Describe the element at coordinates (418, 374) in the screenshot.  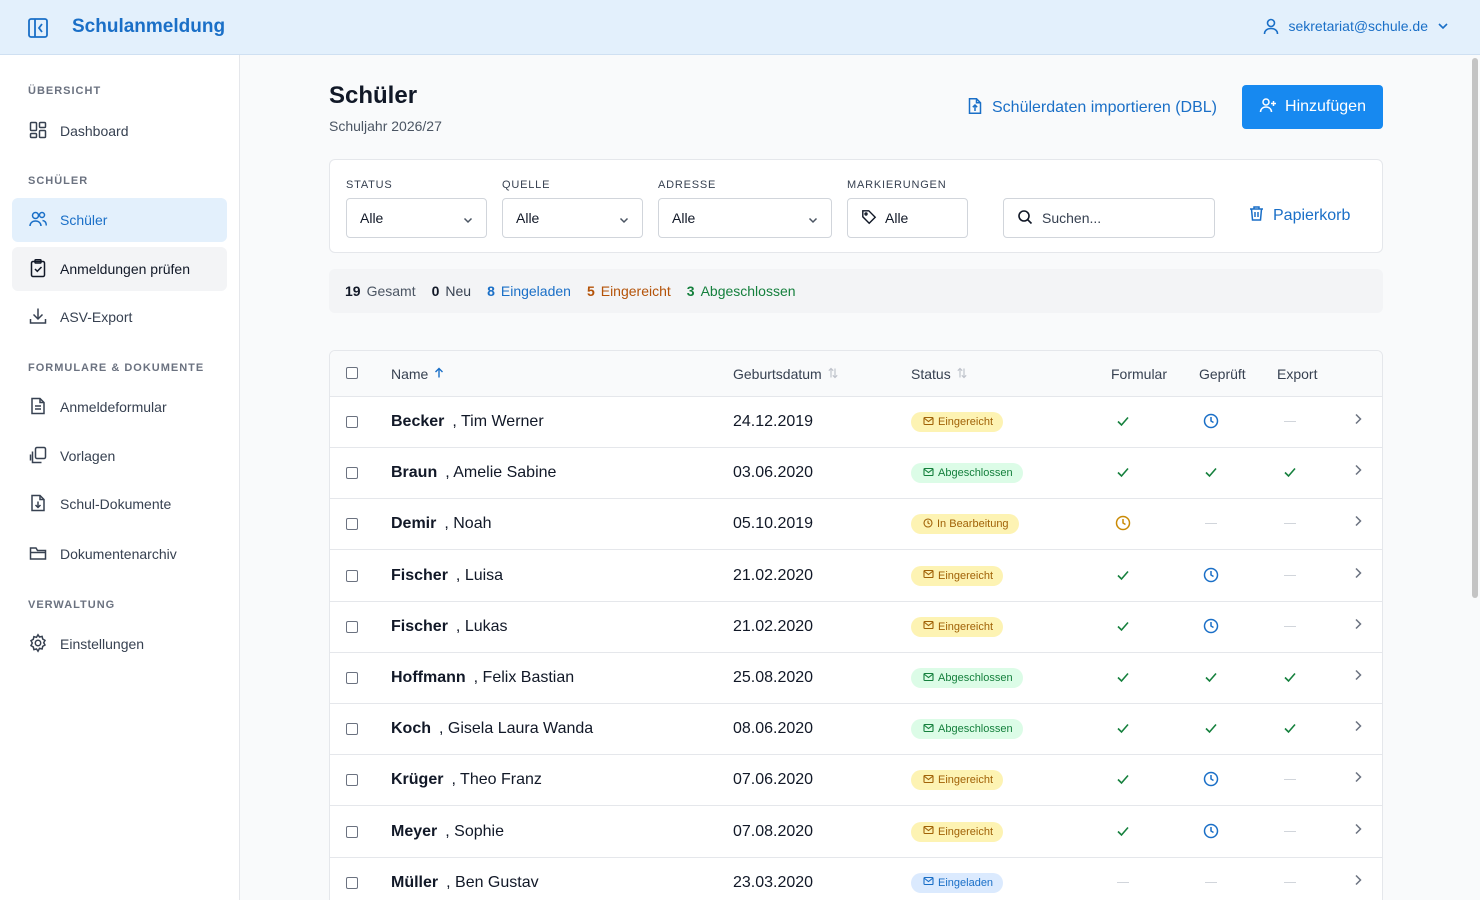
I see `column-header-name: Name` at that location.